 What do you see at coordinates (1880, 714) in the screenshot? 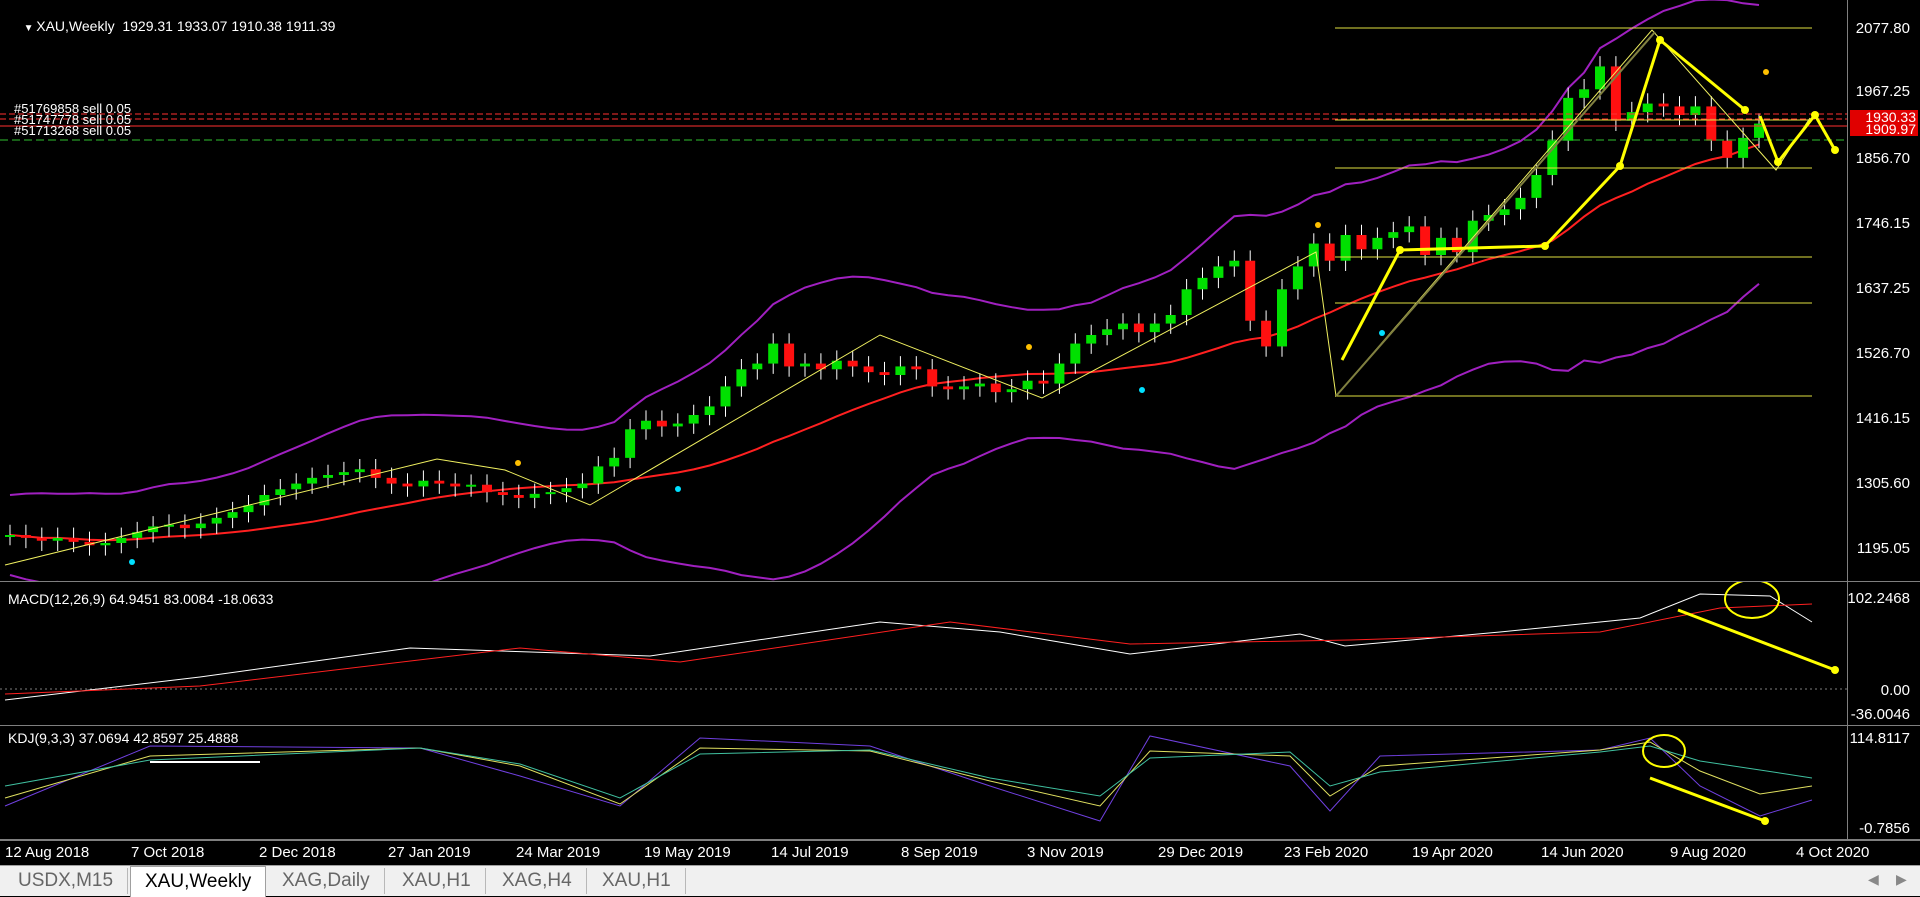
I see `macd-tick: -36.0046` at bounding box center [1880, 714].